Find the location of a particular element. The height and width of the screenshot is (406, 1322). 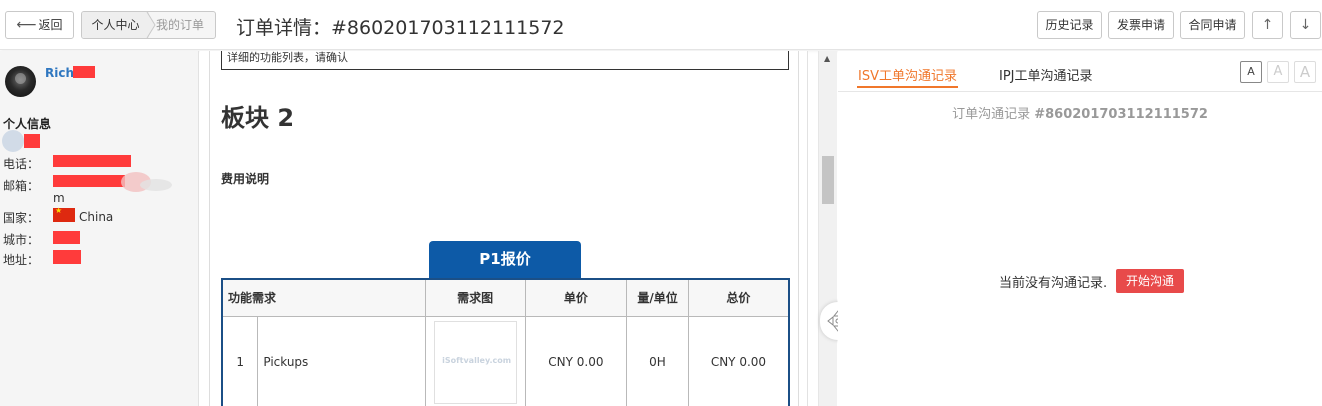

price-quote-tab: P1报价 is located at coordinates (505, 259).